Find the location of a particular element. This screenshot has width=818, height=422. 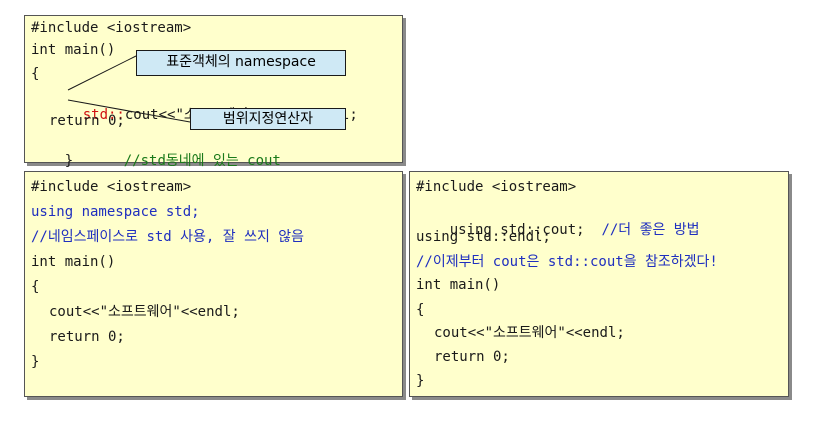

code-line-comment: //네임스페이스로 std 사용, 잘 쓰지 않음 is located at coordinates (168, 237).